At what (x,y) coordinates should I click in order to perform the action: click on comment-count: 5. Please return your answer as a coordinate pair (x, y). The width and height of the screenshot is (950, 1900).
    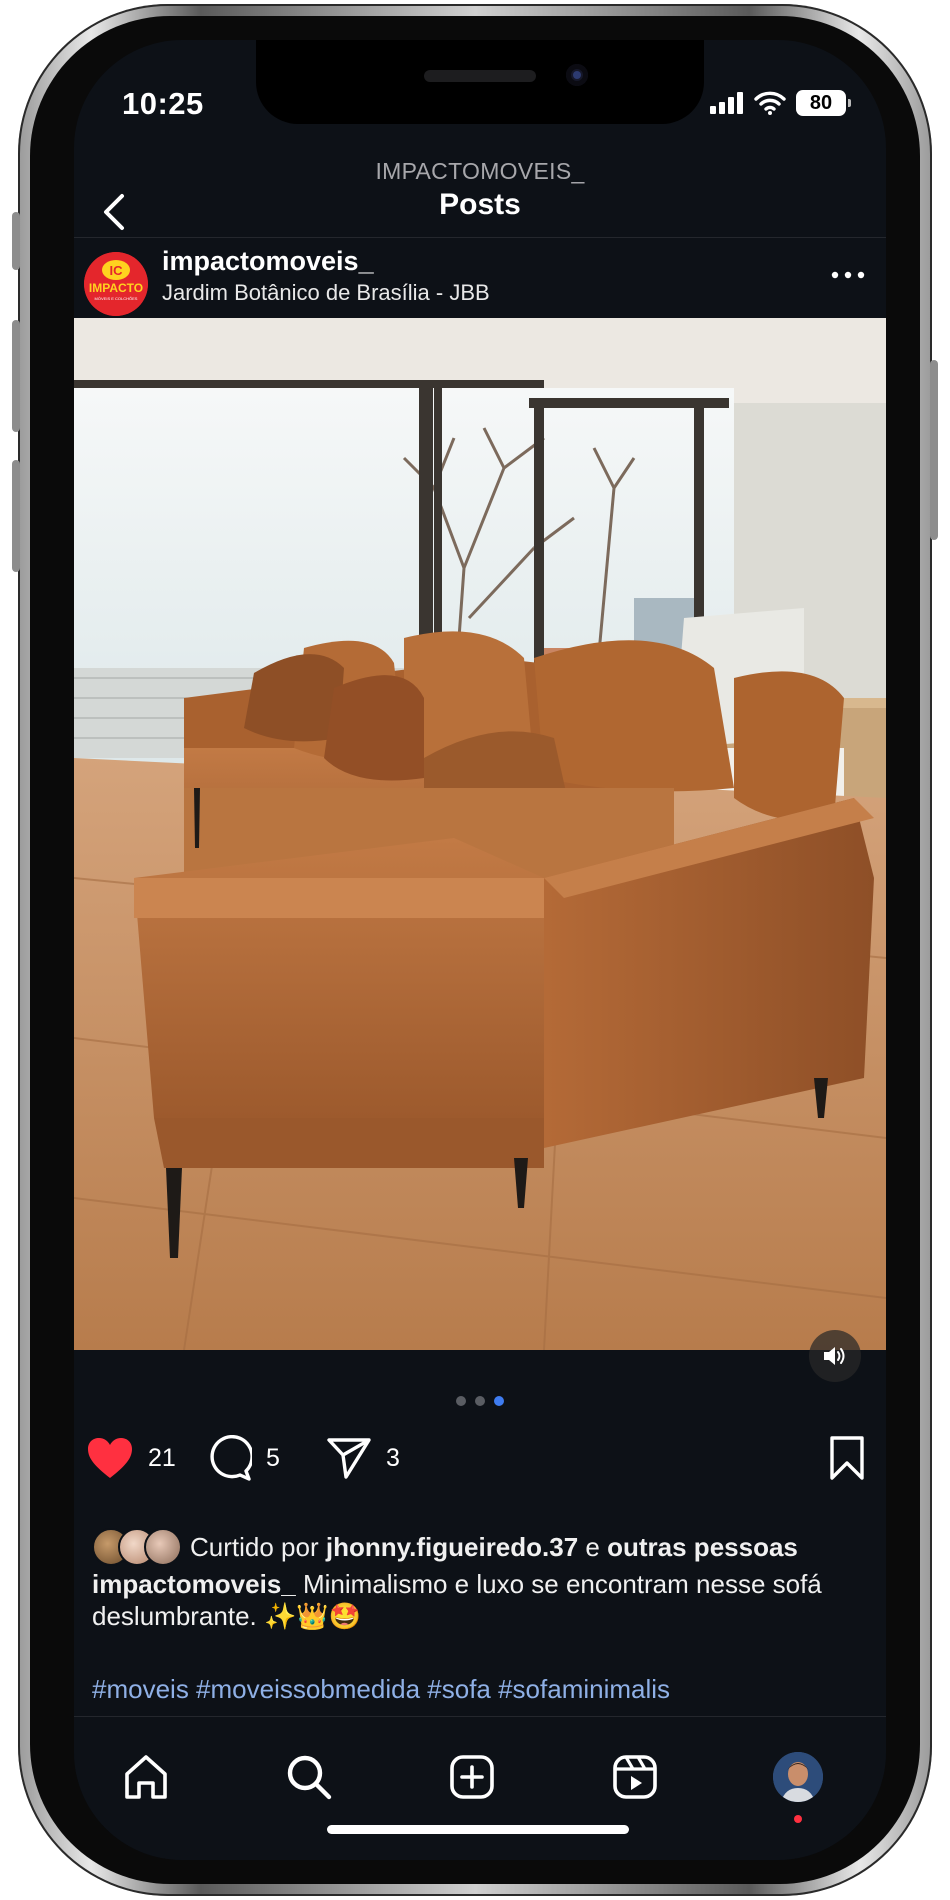
    Looking at the image, I should click on (273, 1457).